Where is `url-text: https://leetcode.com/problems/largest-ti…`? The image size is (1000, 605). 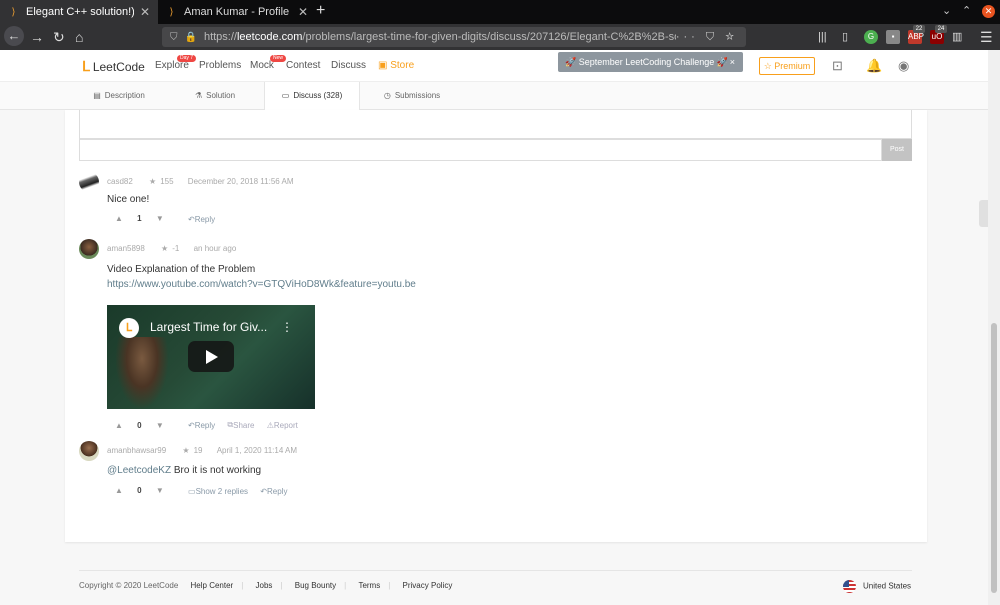
url-text: https://leetcode.com/problems/largest-ti… is located at coordinates (440, 37).